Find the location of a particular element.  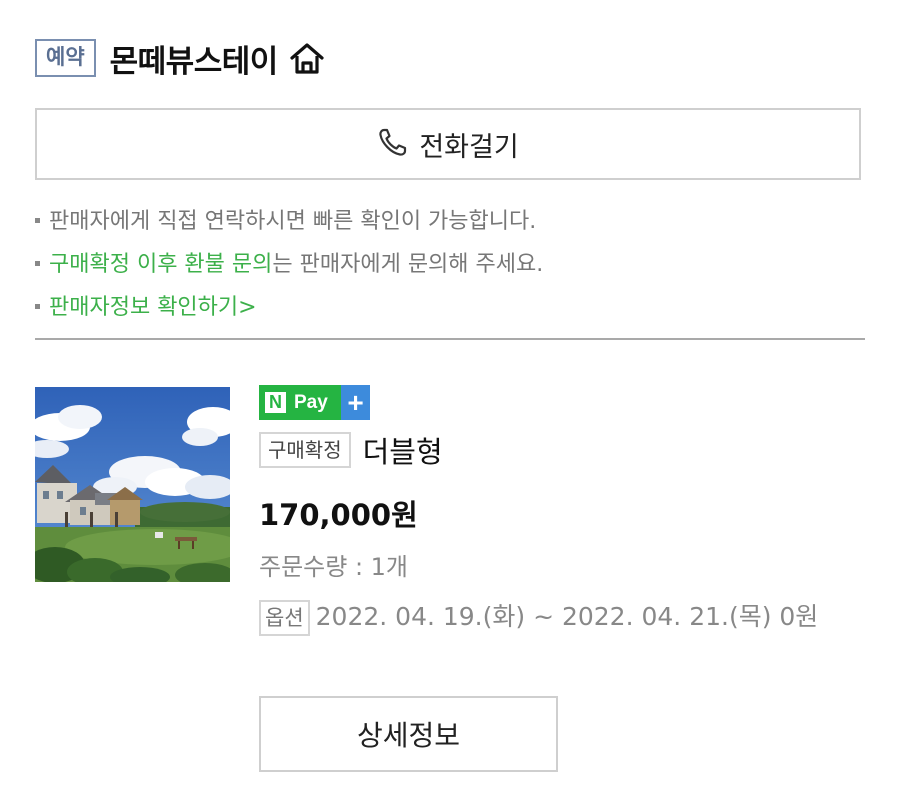

chevron-right-icon: > is located at coordinates (247, 307).